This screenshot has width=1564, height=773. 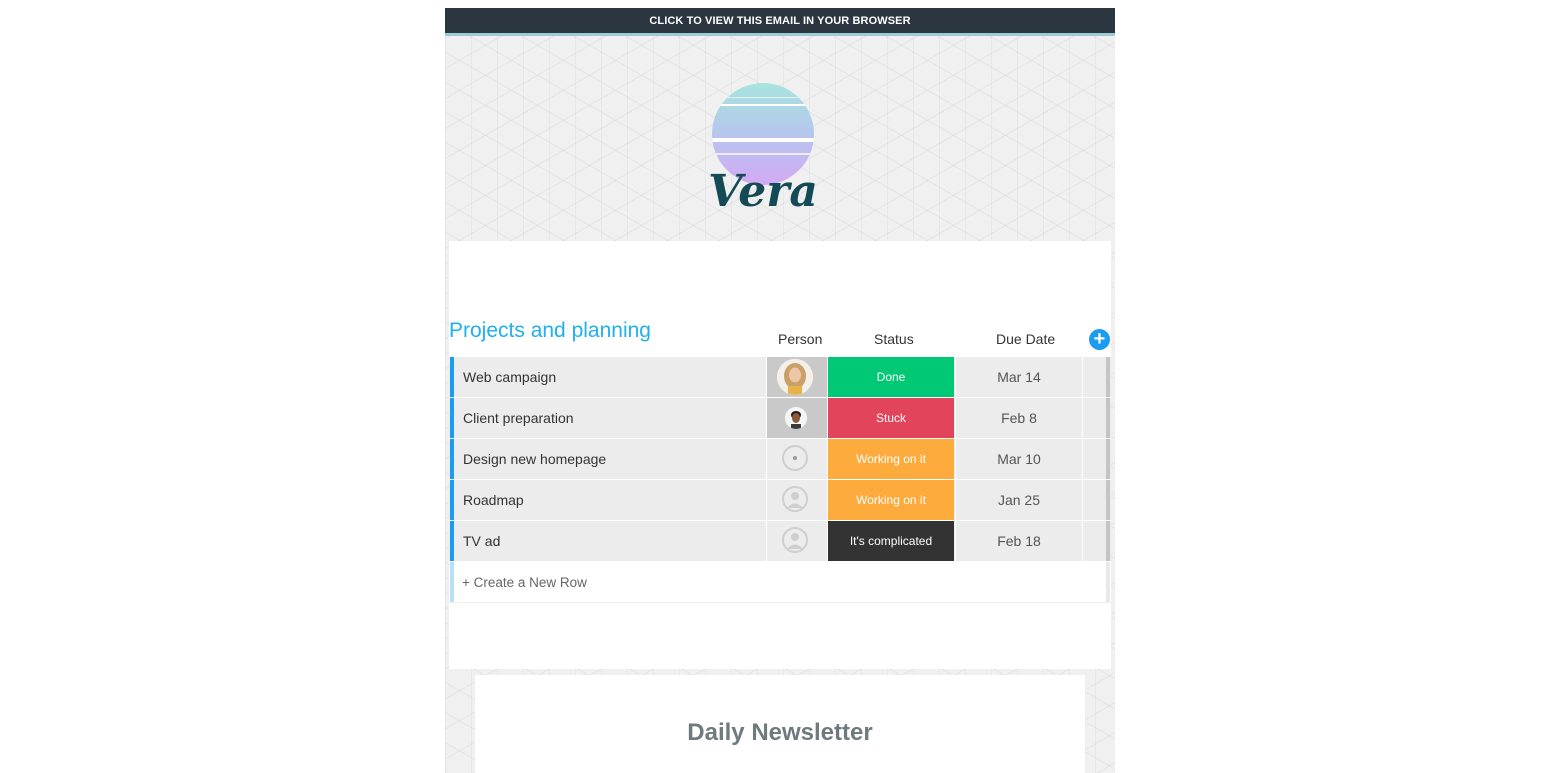 What do you see at coordinates (524, 582) in the screenshot?
I see `create-new-row-link: + Create a New Row` at bounding box center [524, 582].